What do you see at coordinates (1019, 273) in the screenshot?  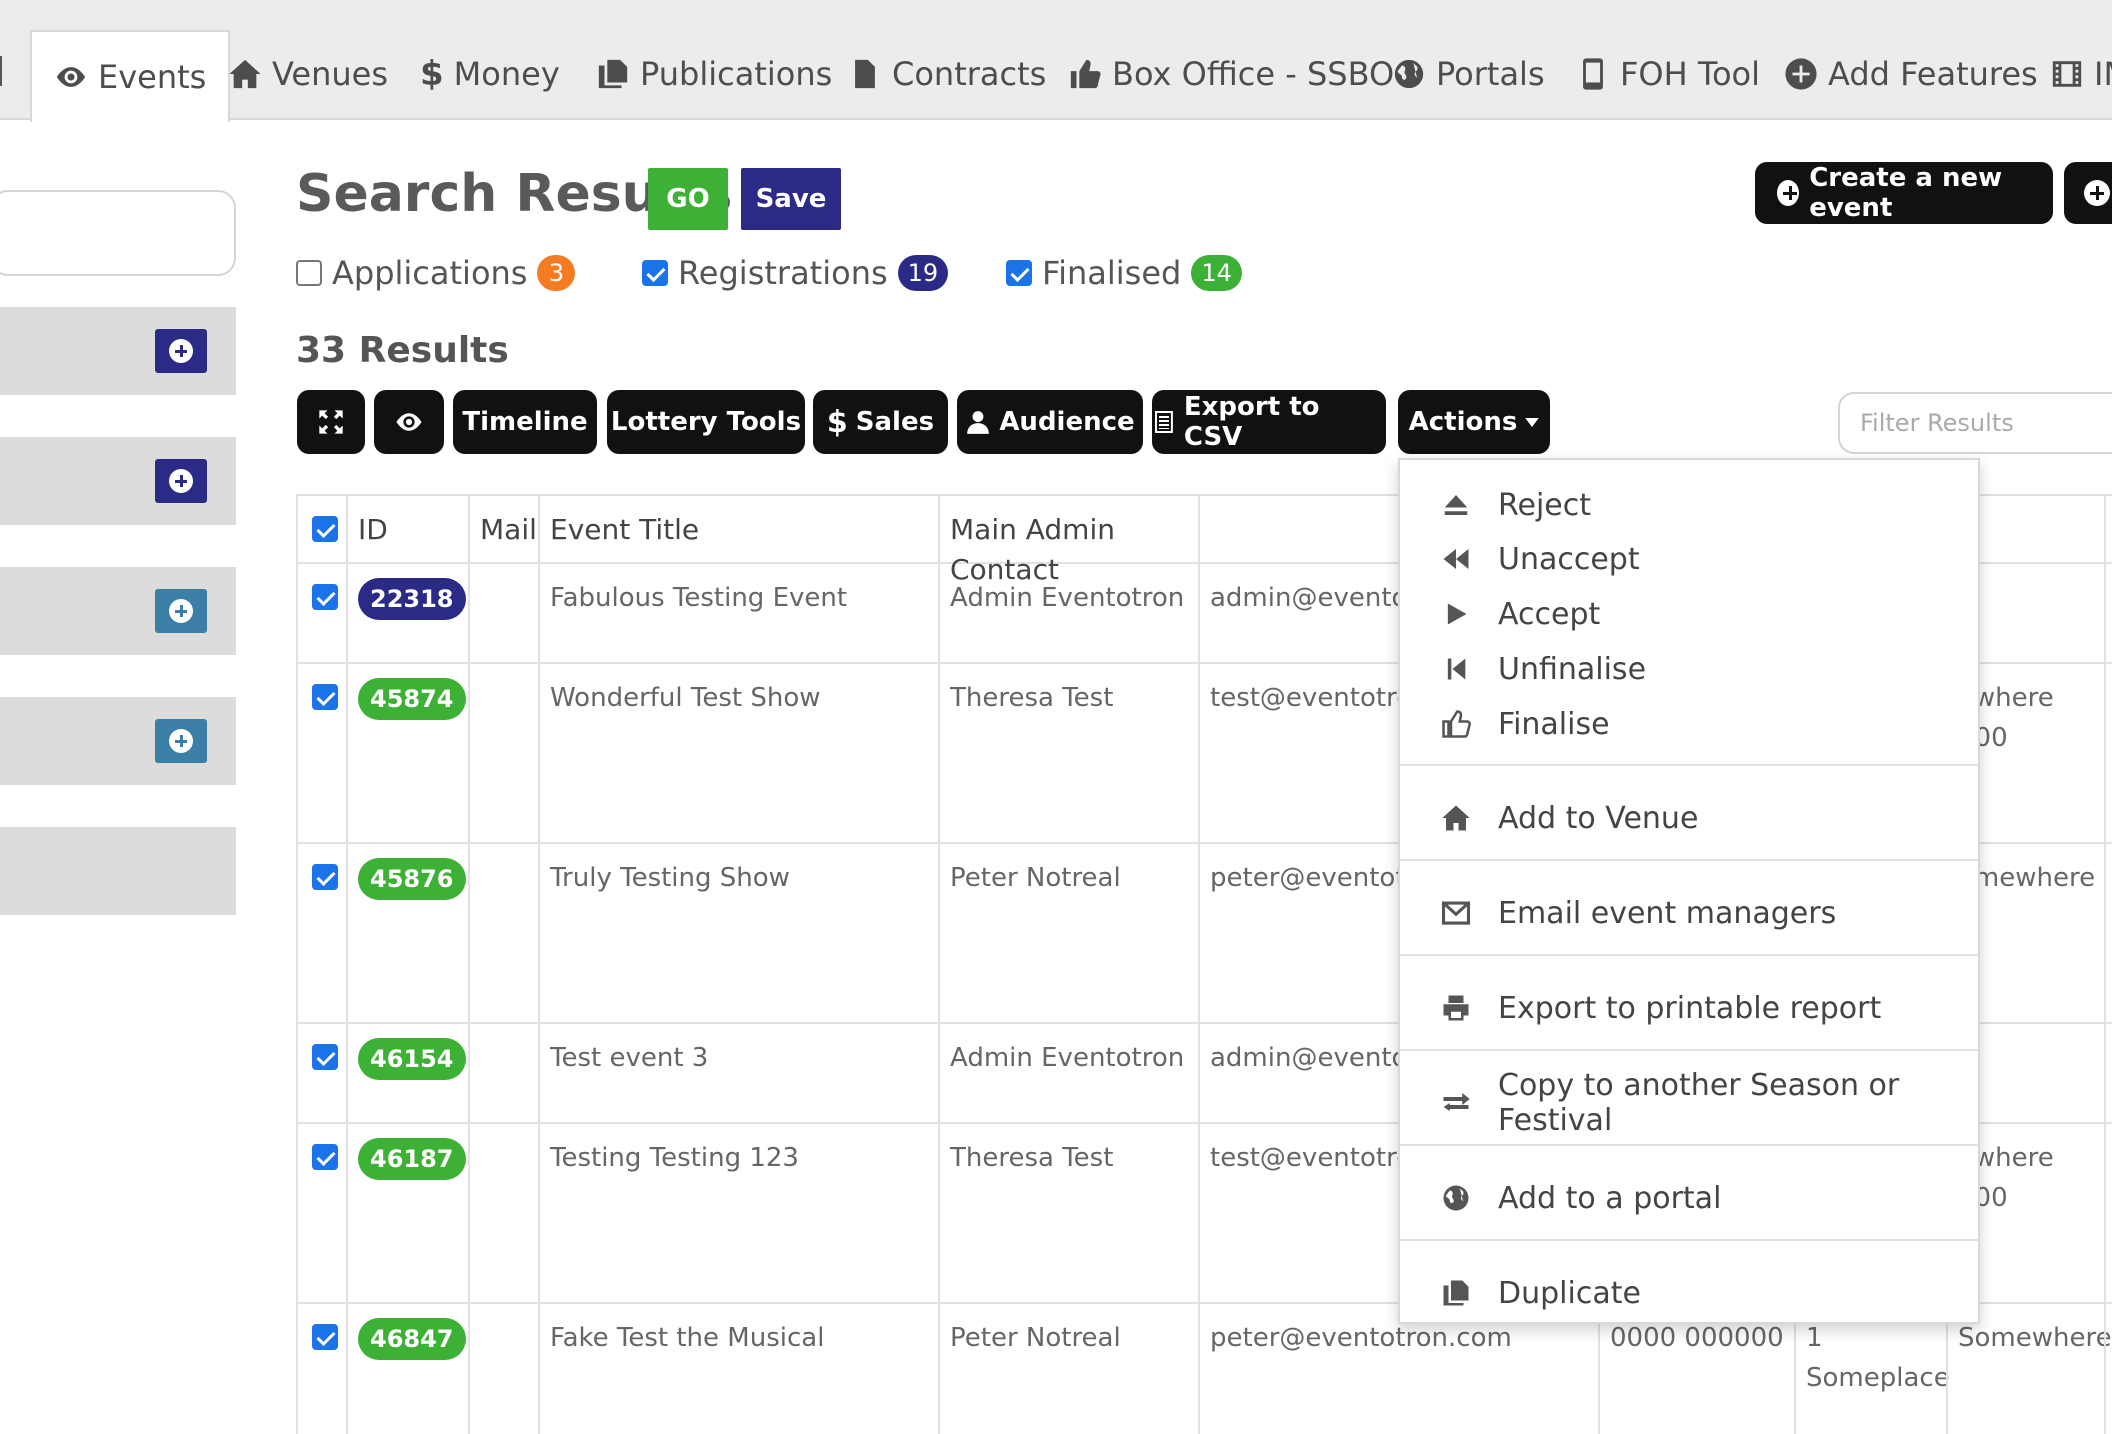 I see `finalised-checkbox` at bounding box center [1019, 273].